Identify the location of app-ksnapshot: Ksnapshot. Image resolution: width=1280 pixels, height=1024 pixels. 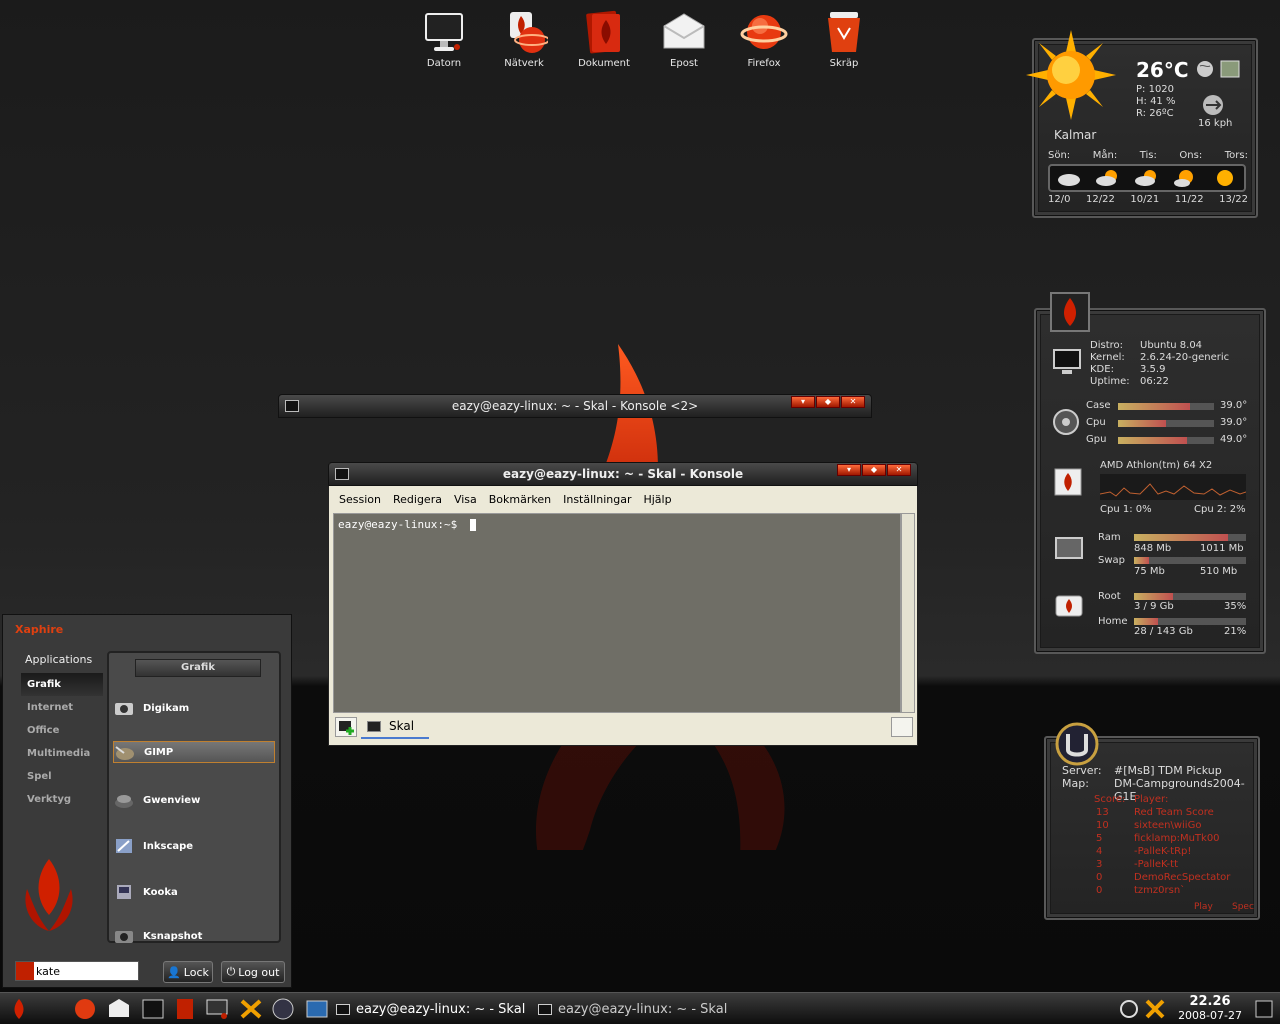
(194, 936).